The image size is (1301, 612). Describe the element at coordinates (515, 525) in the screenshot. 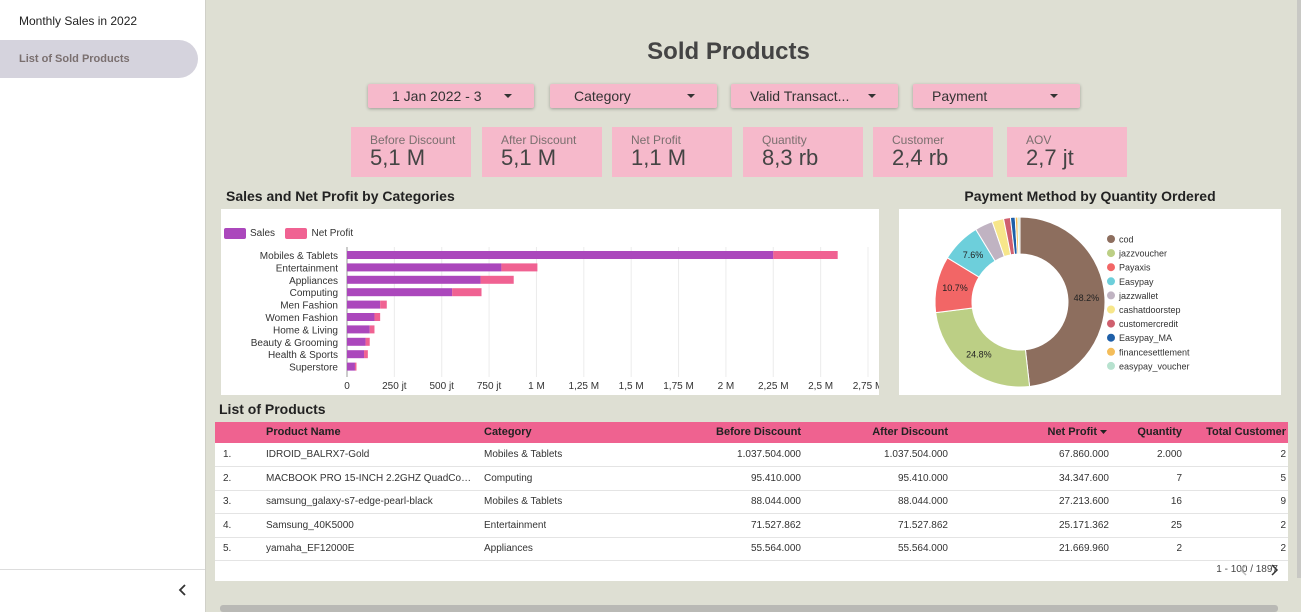

I see `category-cell: Entertainment` at that location.